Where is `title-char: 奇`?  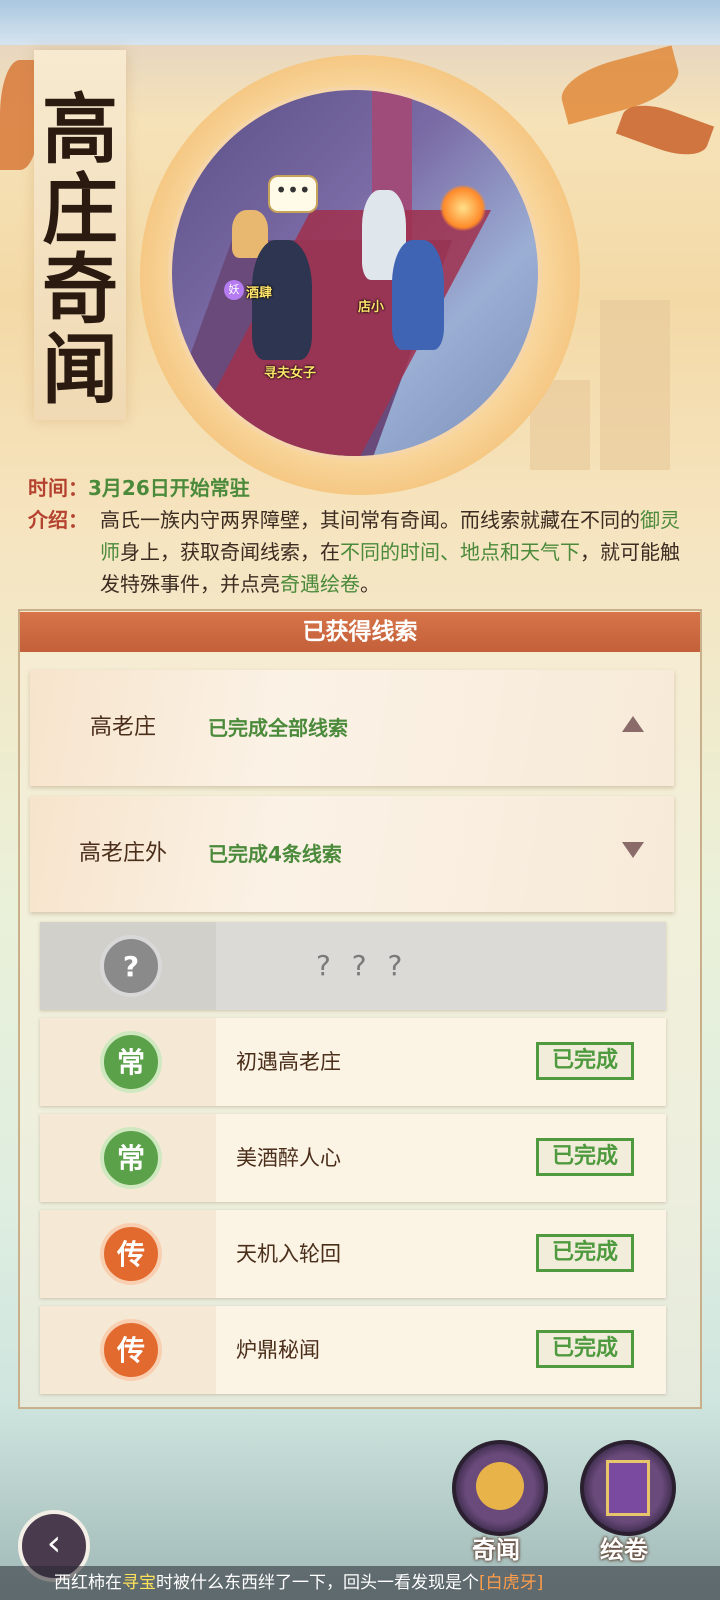
title-char: 奇 is located at coordinates (80, 289).